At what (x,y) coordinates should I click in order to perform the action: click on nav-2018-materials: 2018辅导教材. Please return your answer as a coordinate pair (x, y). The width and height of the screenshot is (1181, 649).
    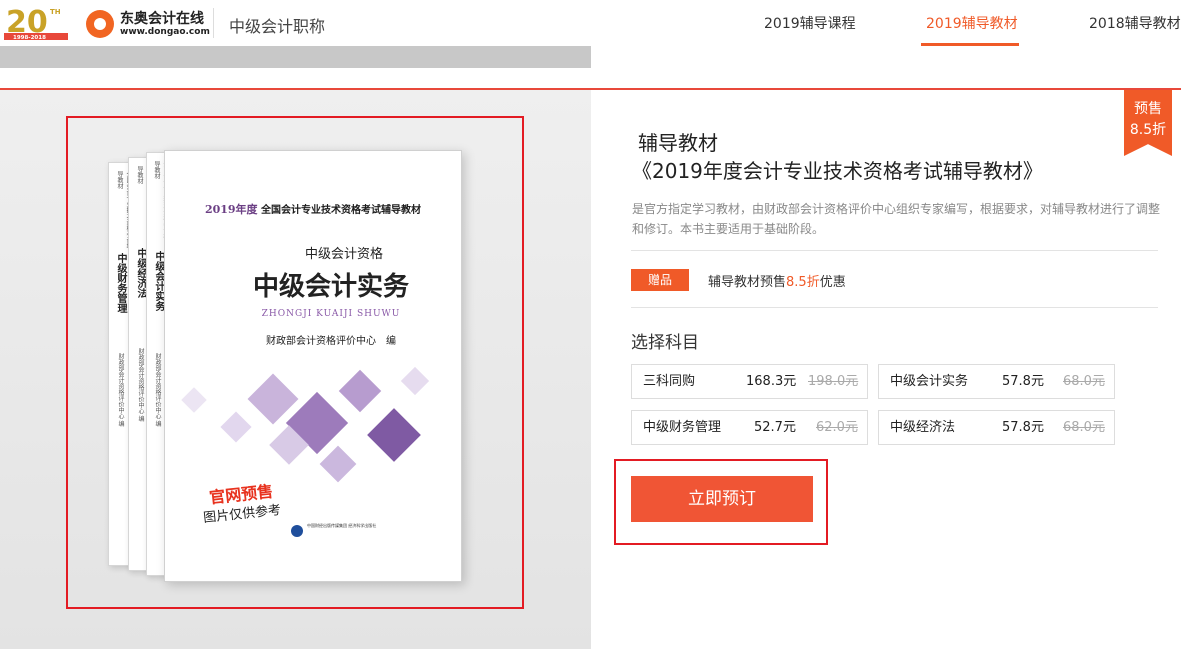
    Looking at the image, I should click on (1135, 23).